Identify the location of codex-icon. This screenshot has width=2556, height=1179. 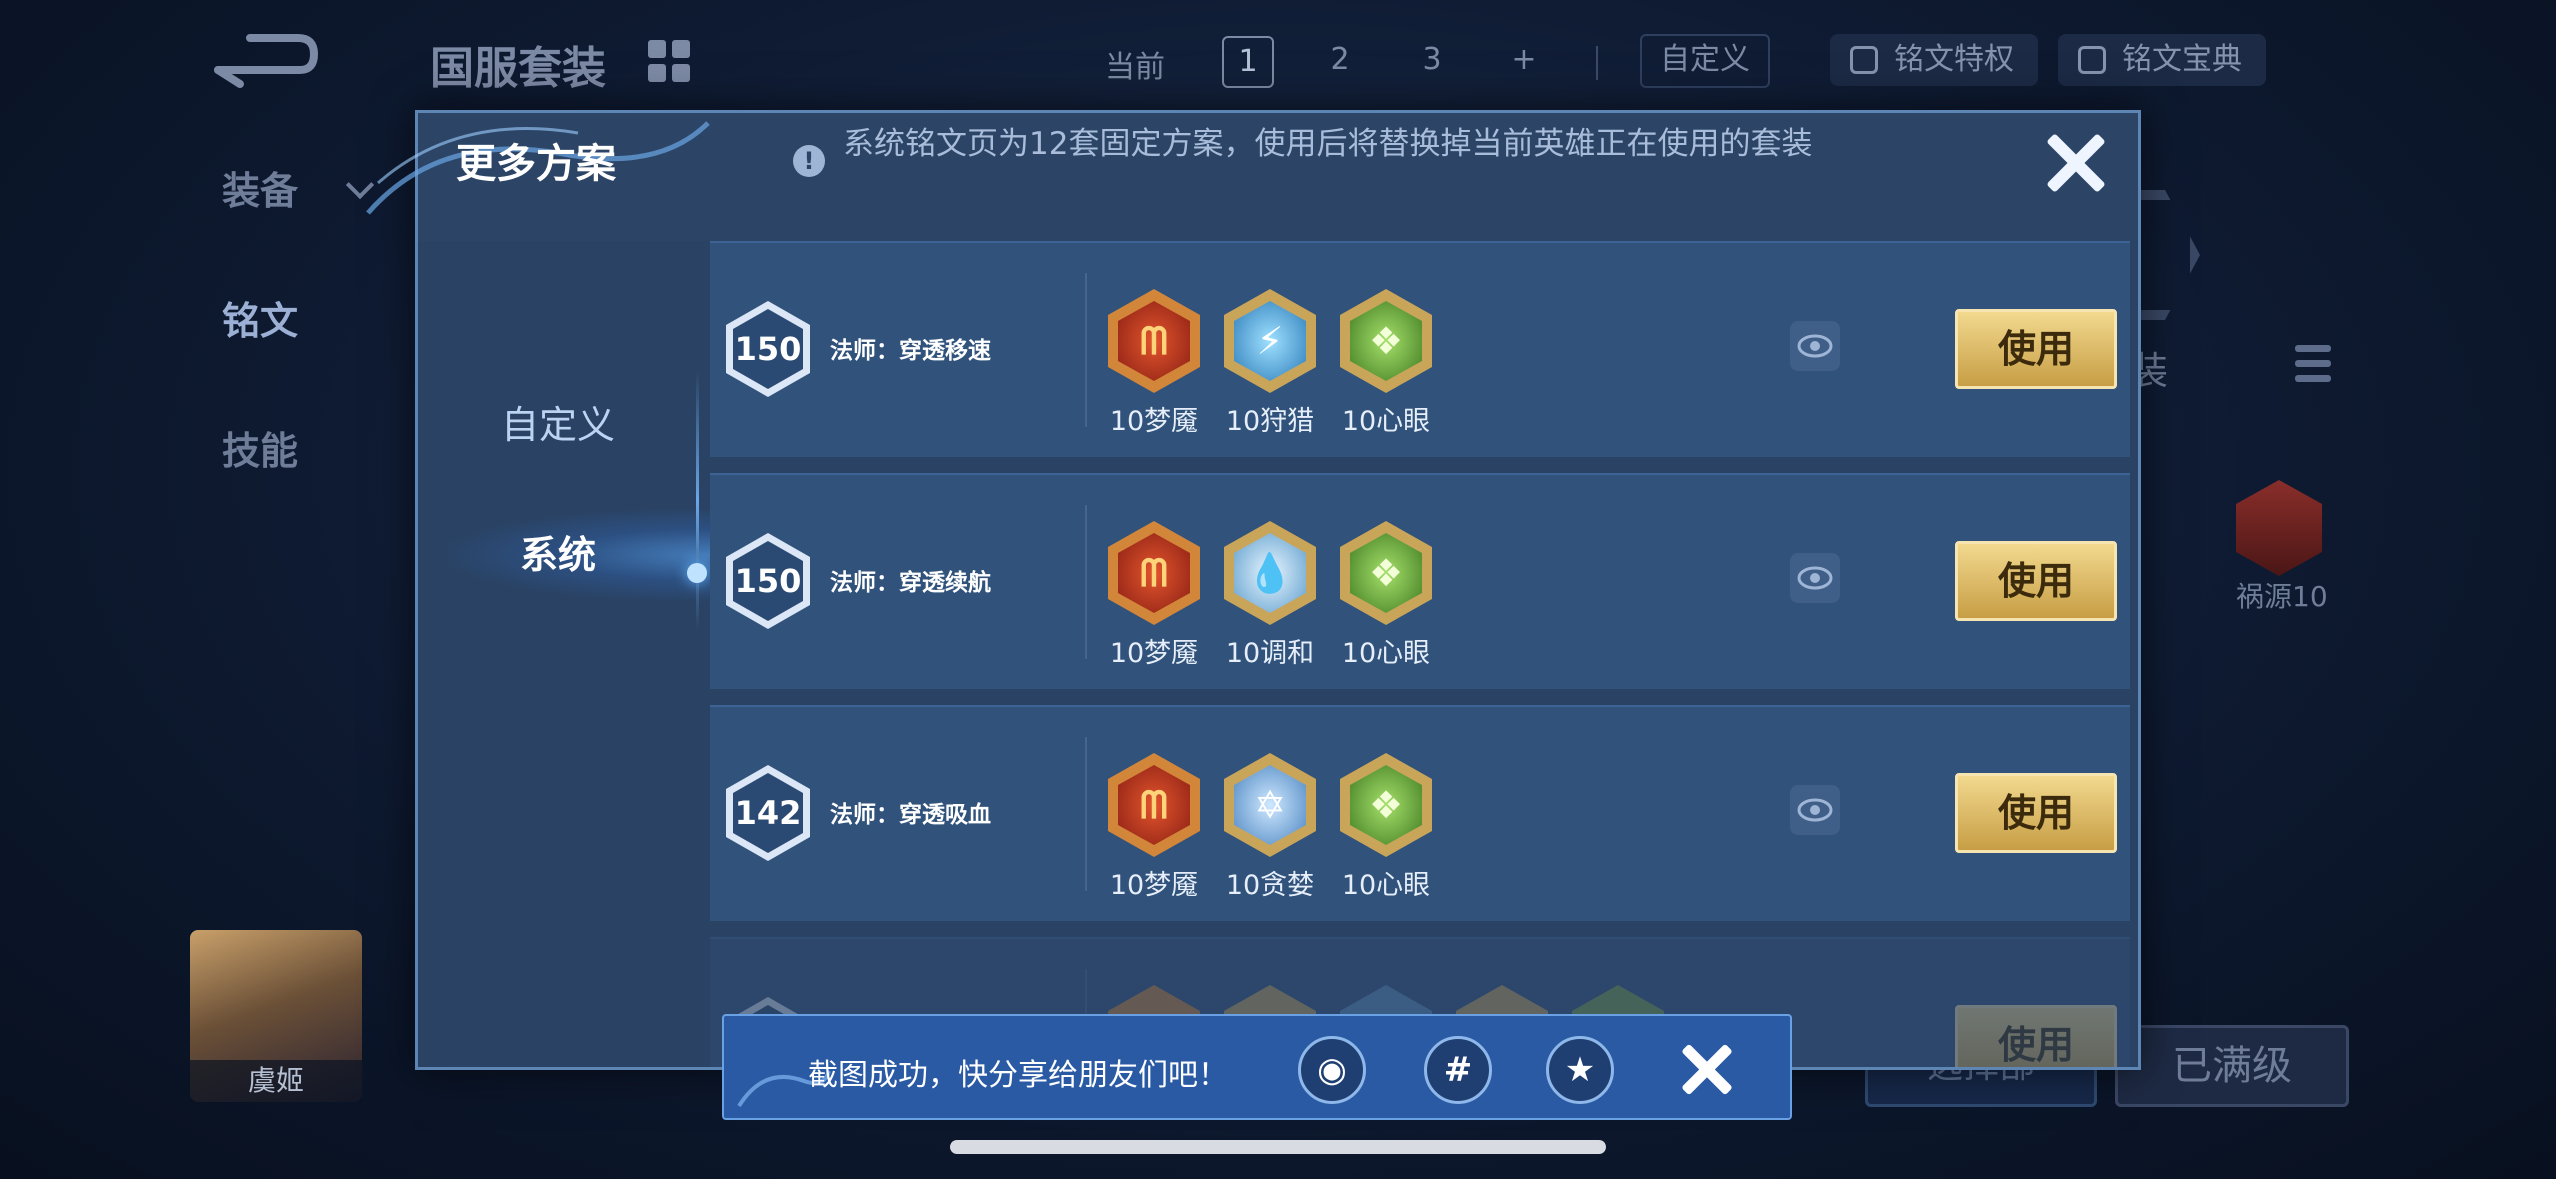
(2092, 60).